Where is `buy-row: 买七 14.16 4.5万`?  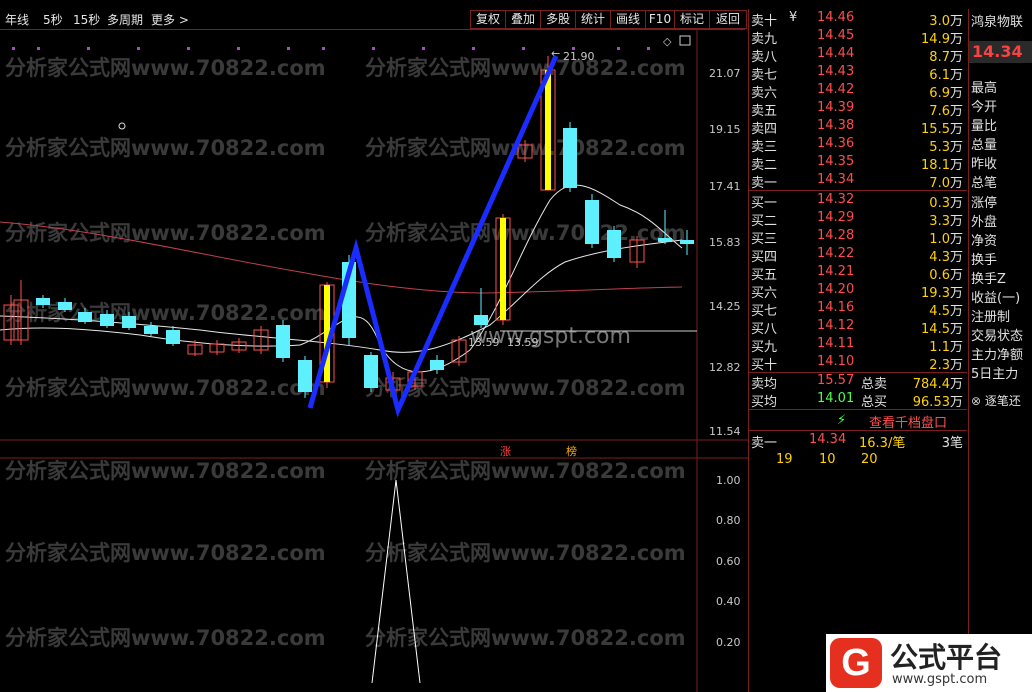
buy-row: 买七 14.16 4.5万 is located at coordinates (858, 309).